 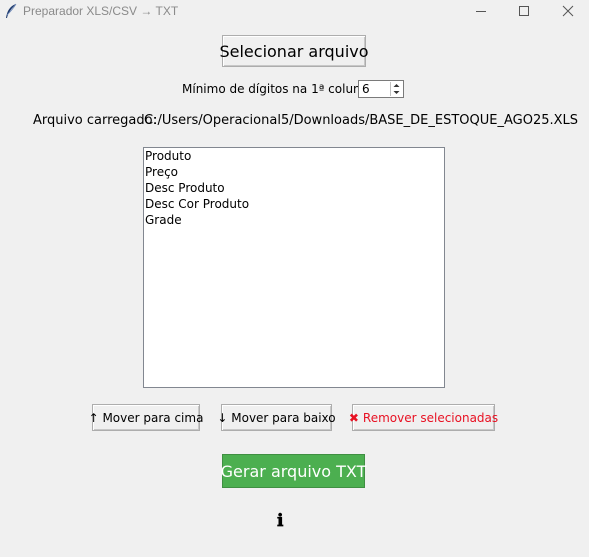 I want to click on list-item: Preço, so click(x=294, y=172).